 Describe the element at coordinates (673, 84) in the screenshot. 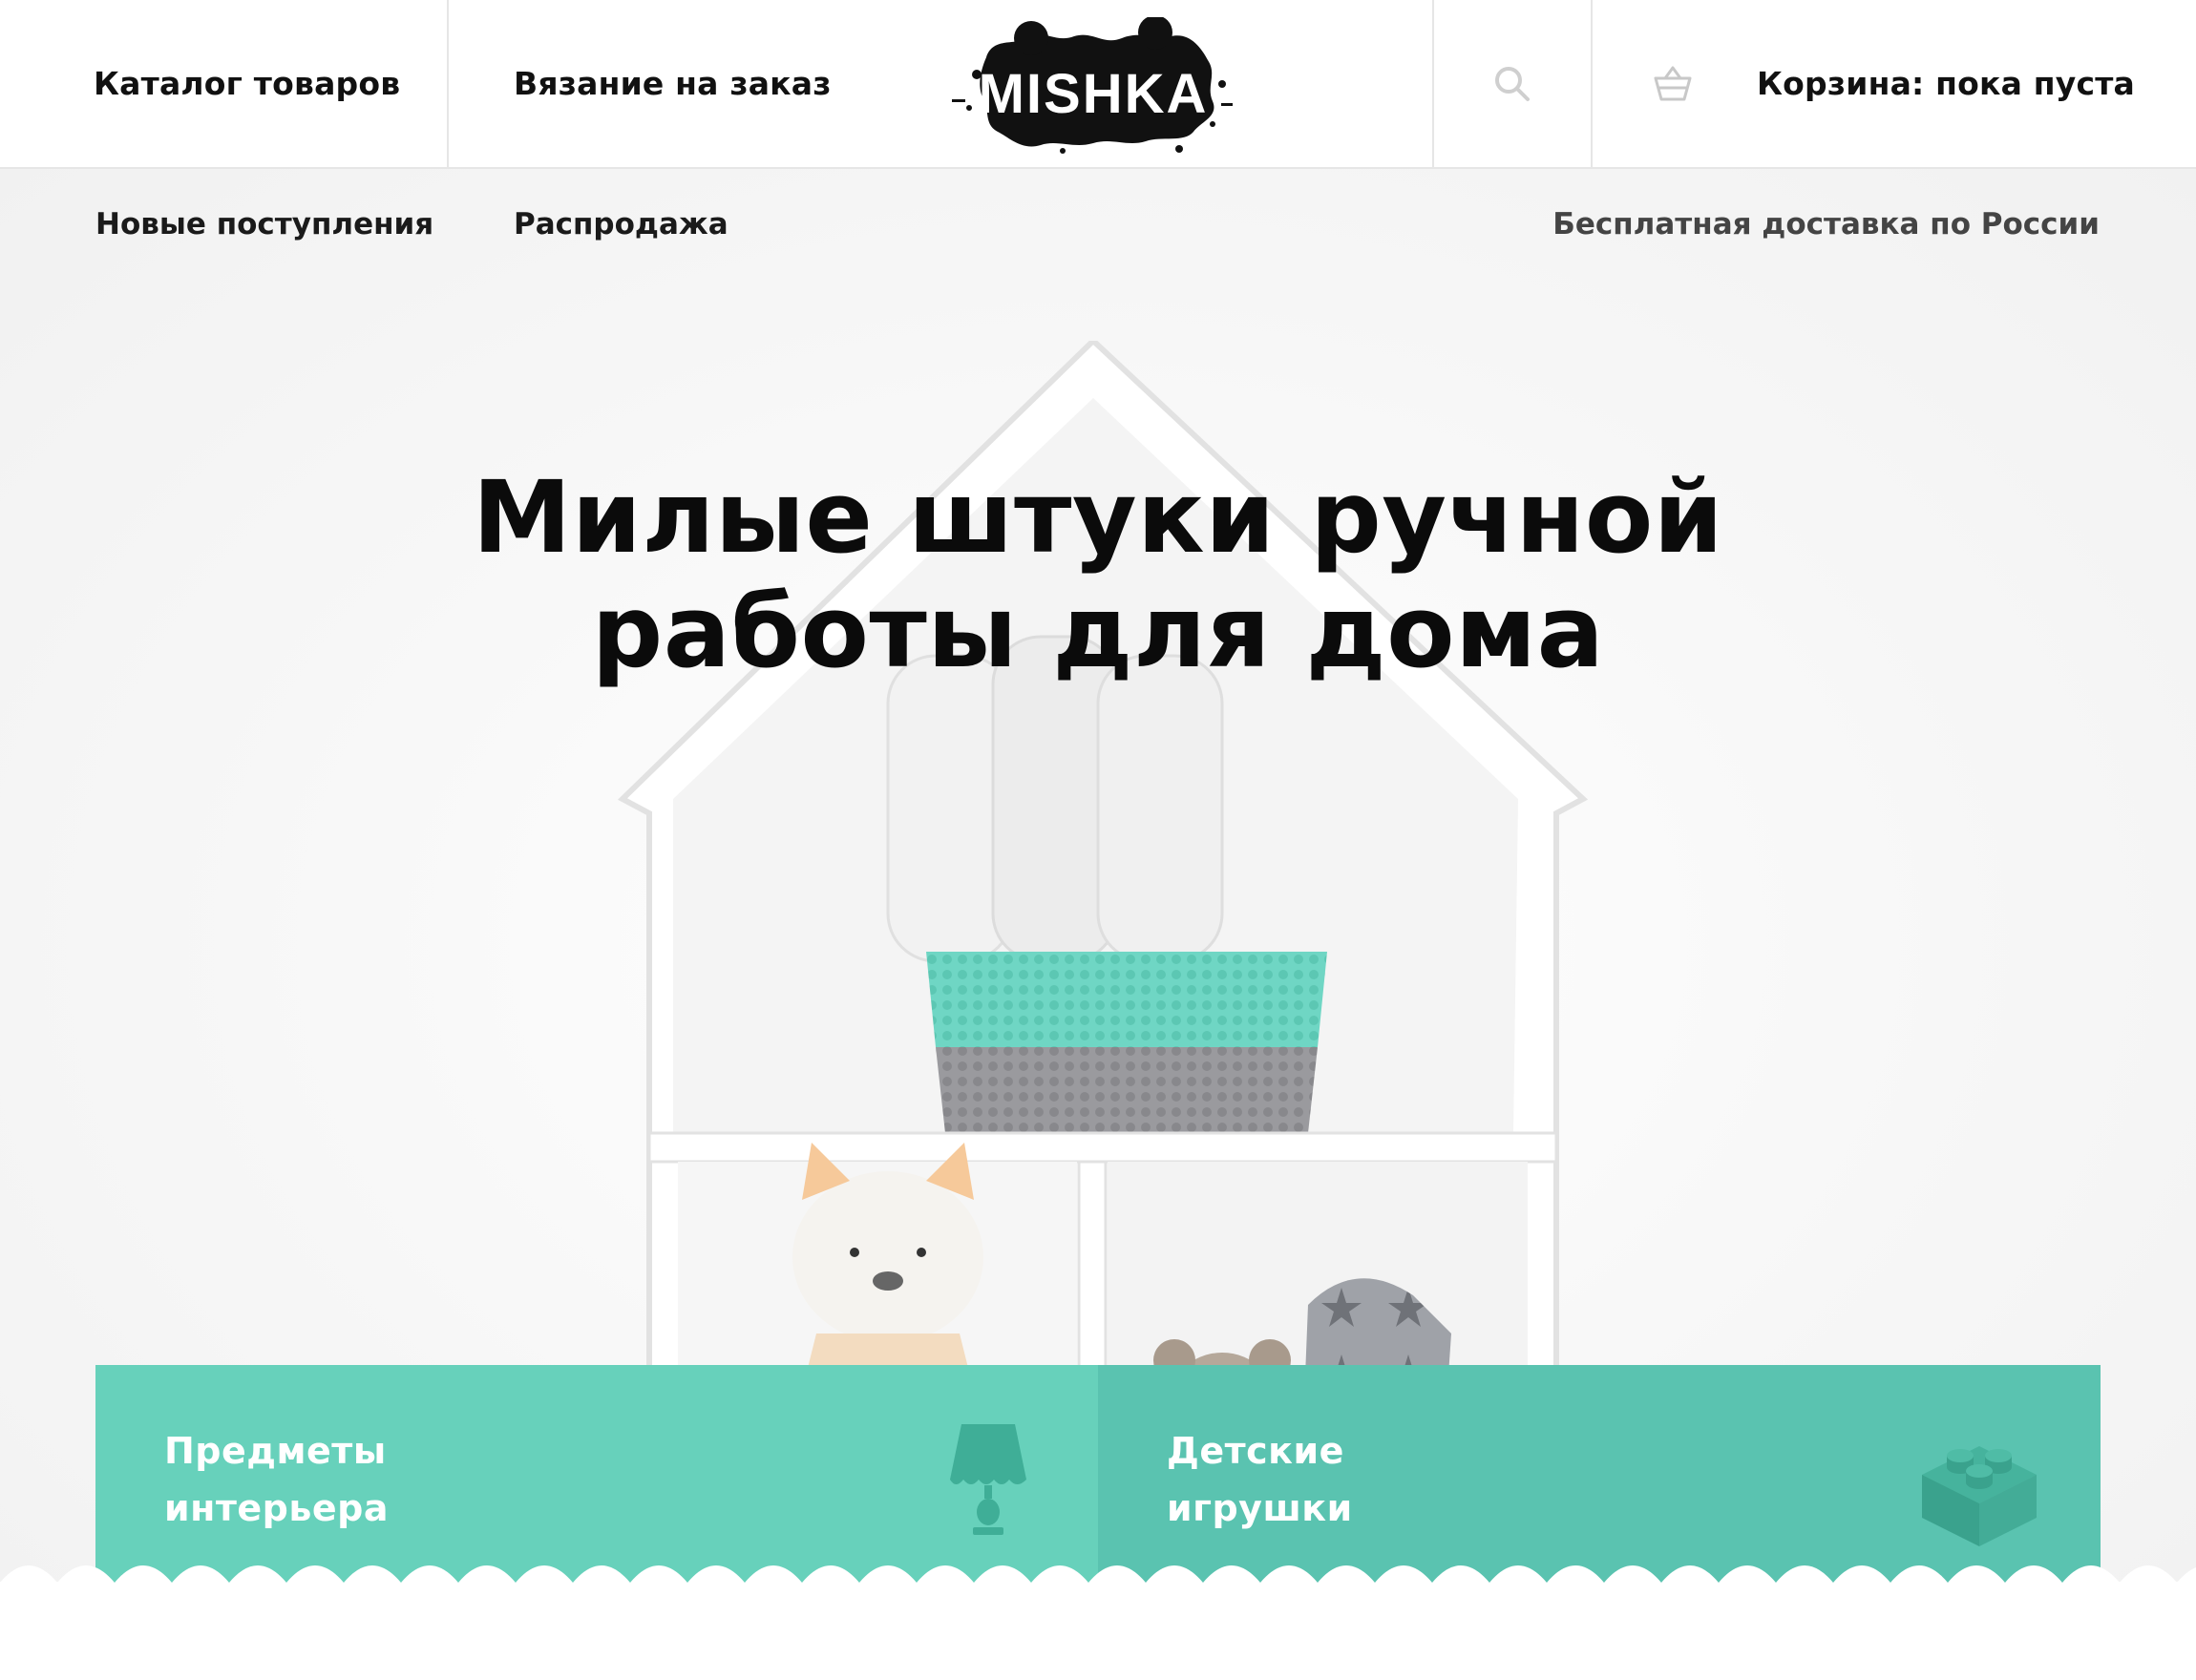

I see `nav-custom-knitting-link: Вязание на заказ` at that location.